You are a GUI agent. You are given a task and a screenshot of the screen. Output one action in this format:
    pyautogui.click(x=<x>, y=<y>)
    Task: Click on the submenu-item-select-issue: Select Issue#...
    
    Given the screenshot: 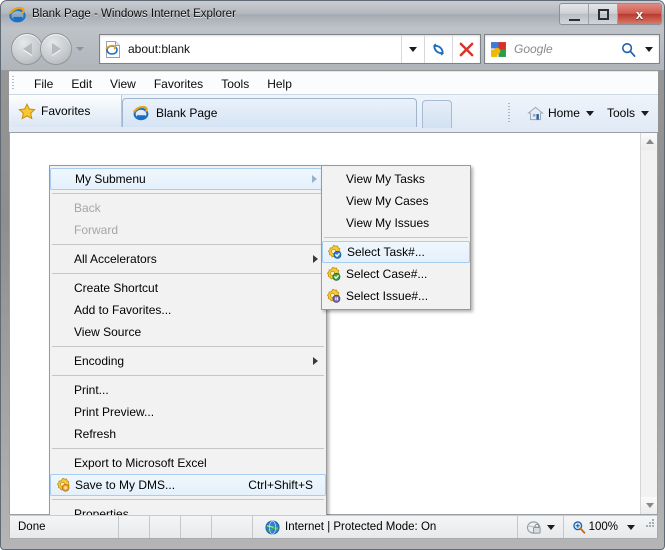 What is the action you would take?
    pyautogui.click(x=396, y=296)
    